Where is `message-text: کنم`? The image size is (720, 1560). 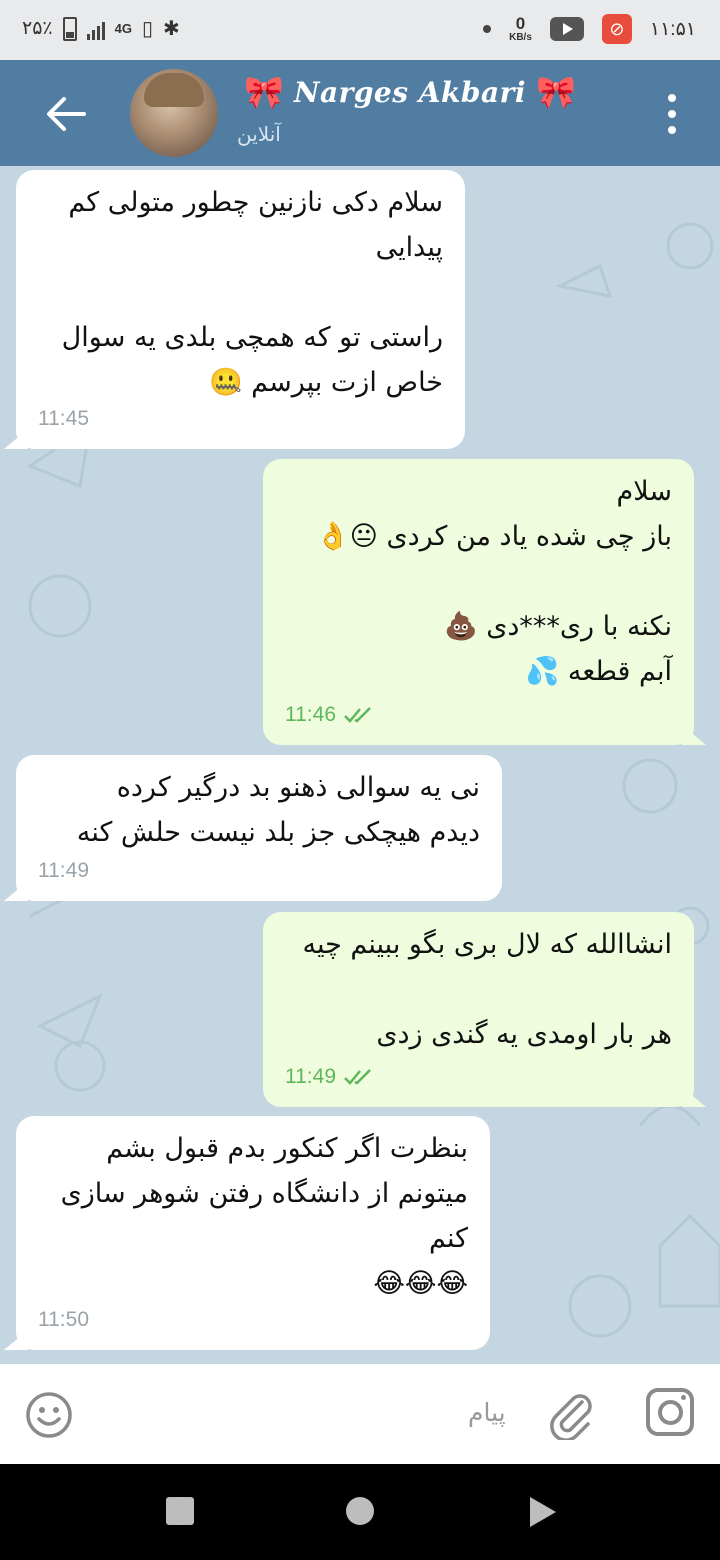
message-text: کنم is located at coordinates (448, 1238).